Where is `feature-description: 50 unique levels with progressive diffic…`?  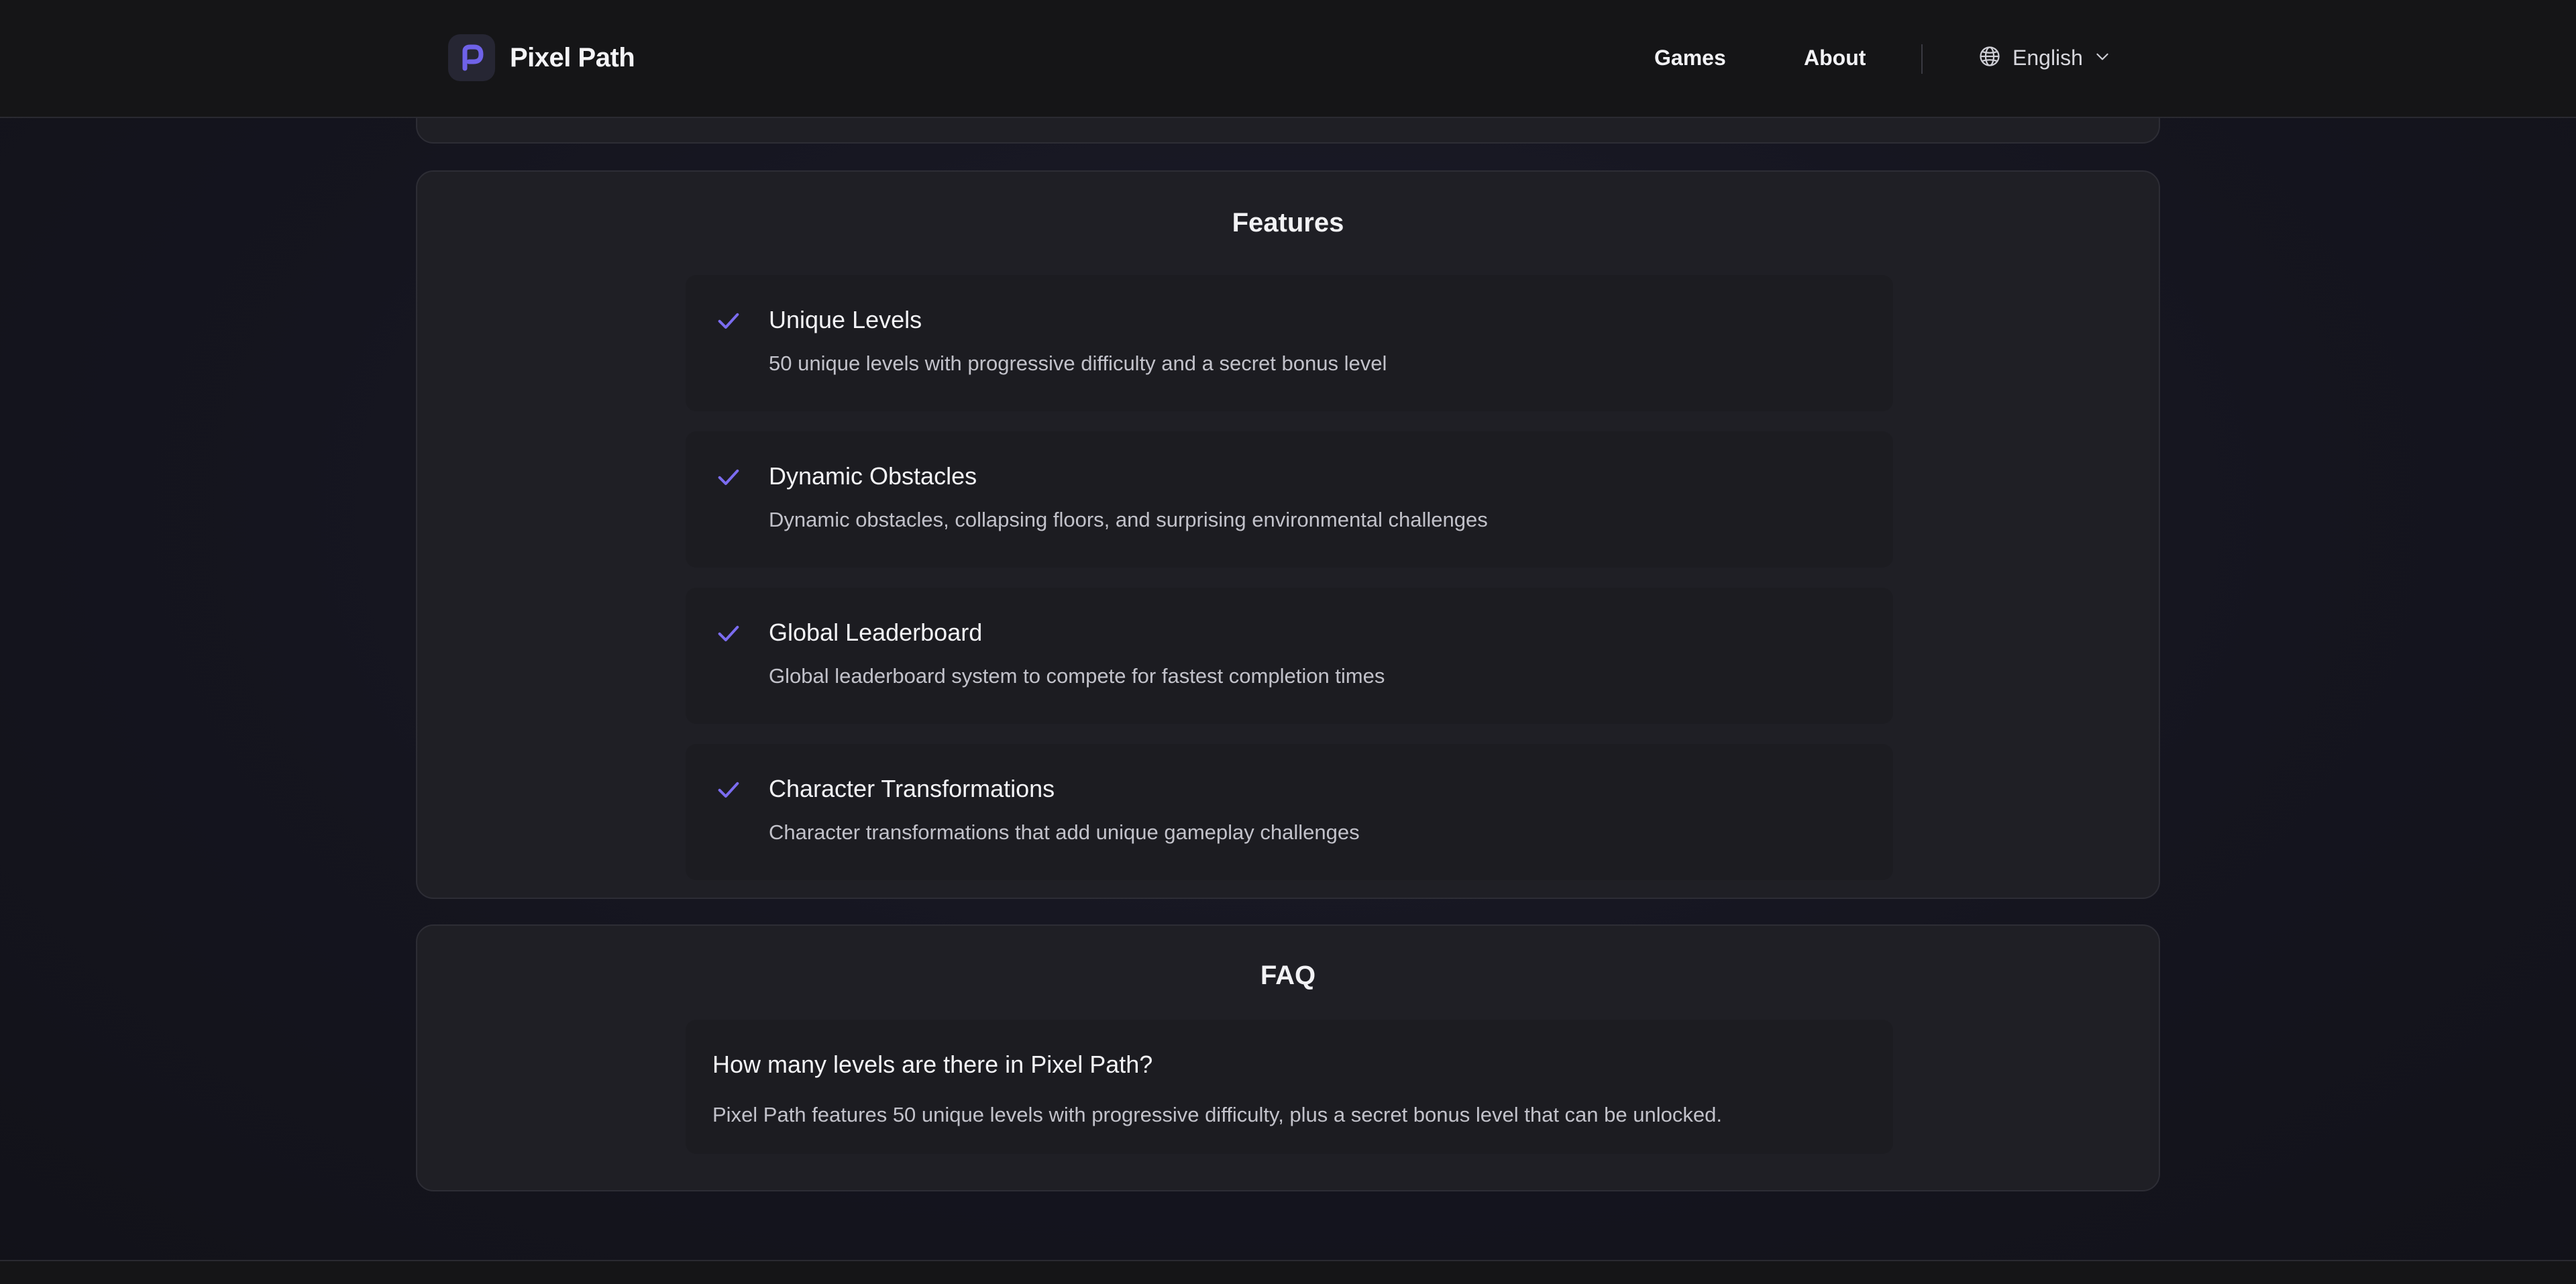
feature-description: 50 unique levels with progressive diffic… is located at coordinates (1078, 363).